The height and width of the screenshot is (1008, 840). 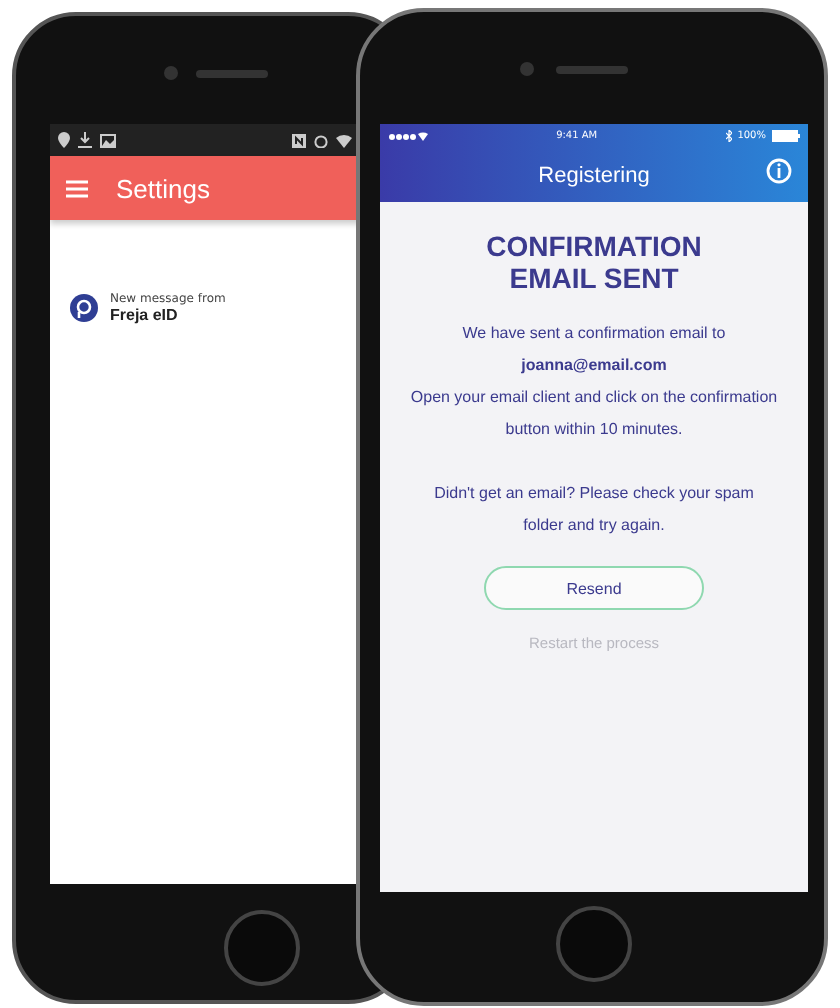 What do you see at coordinates (594, 510) in the screenshot?
I see `help-text: Didn't get an email? Please check your spam folder and try again.` at bounding box center [594, 510].